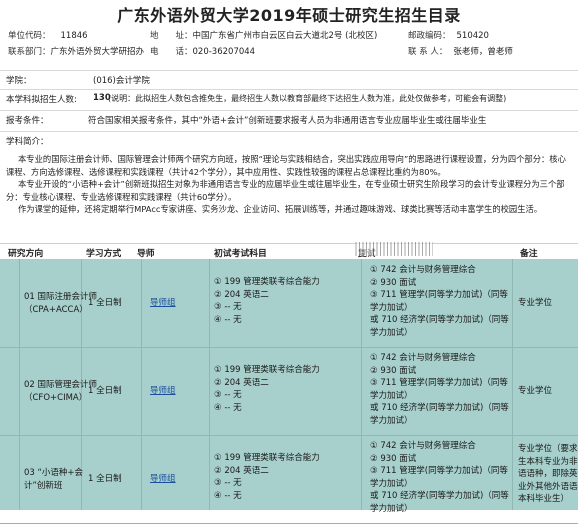 The width and height of the screenshot is (578, 524). I want to click on direction-cell: 02 国际管理会计师 （CFO+CIMA）, so click(61, 391).